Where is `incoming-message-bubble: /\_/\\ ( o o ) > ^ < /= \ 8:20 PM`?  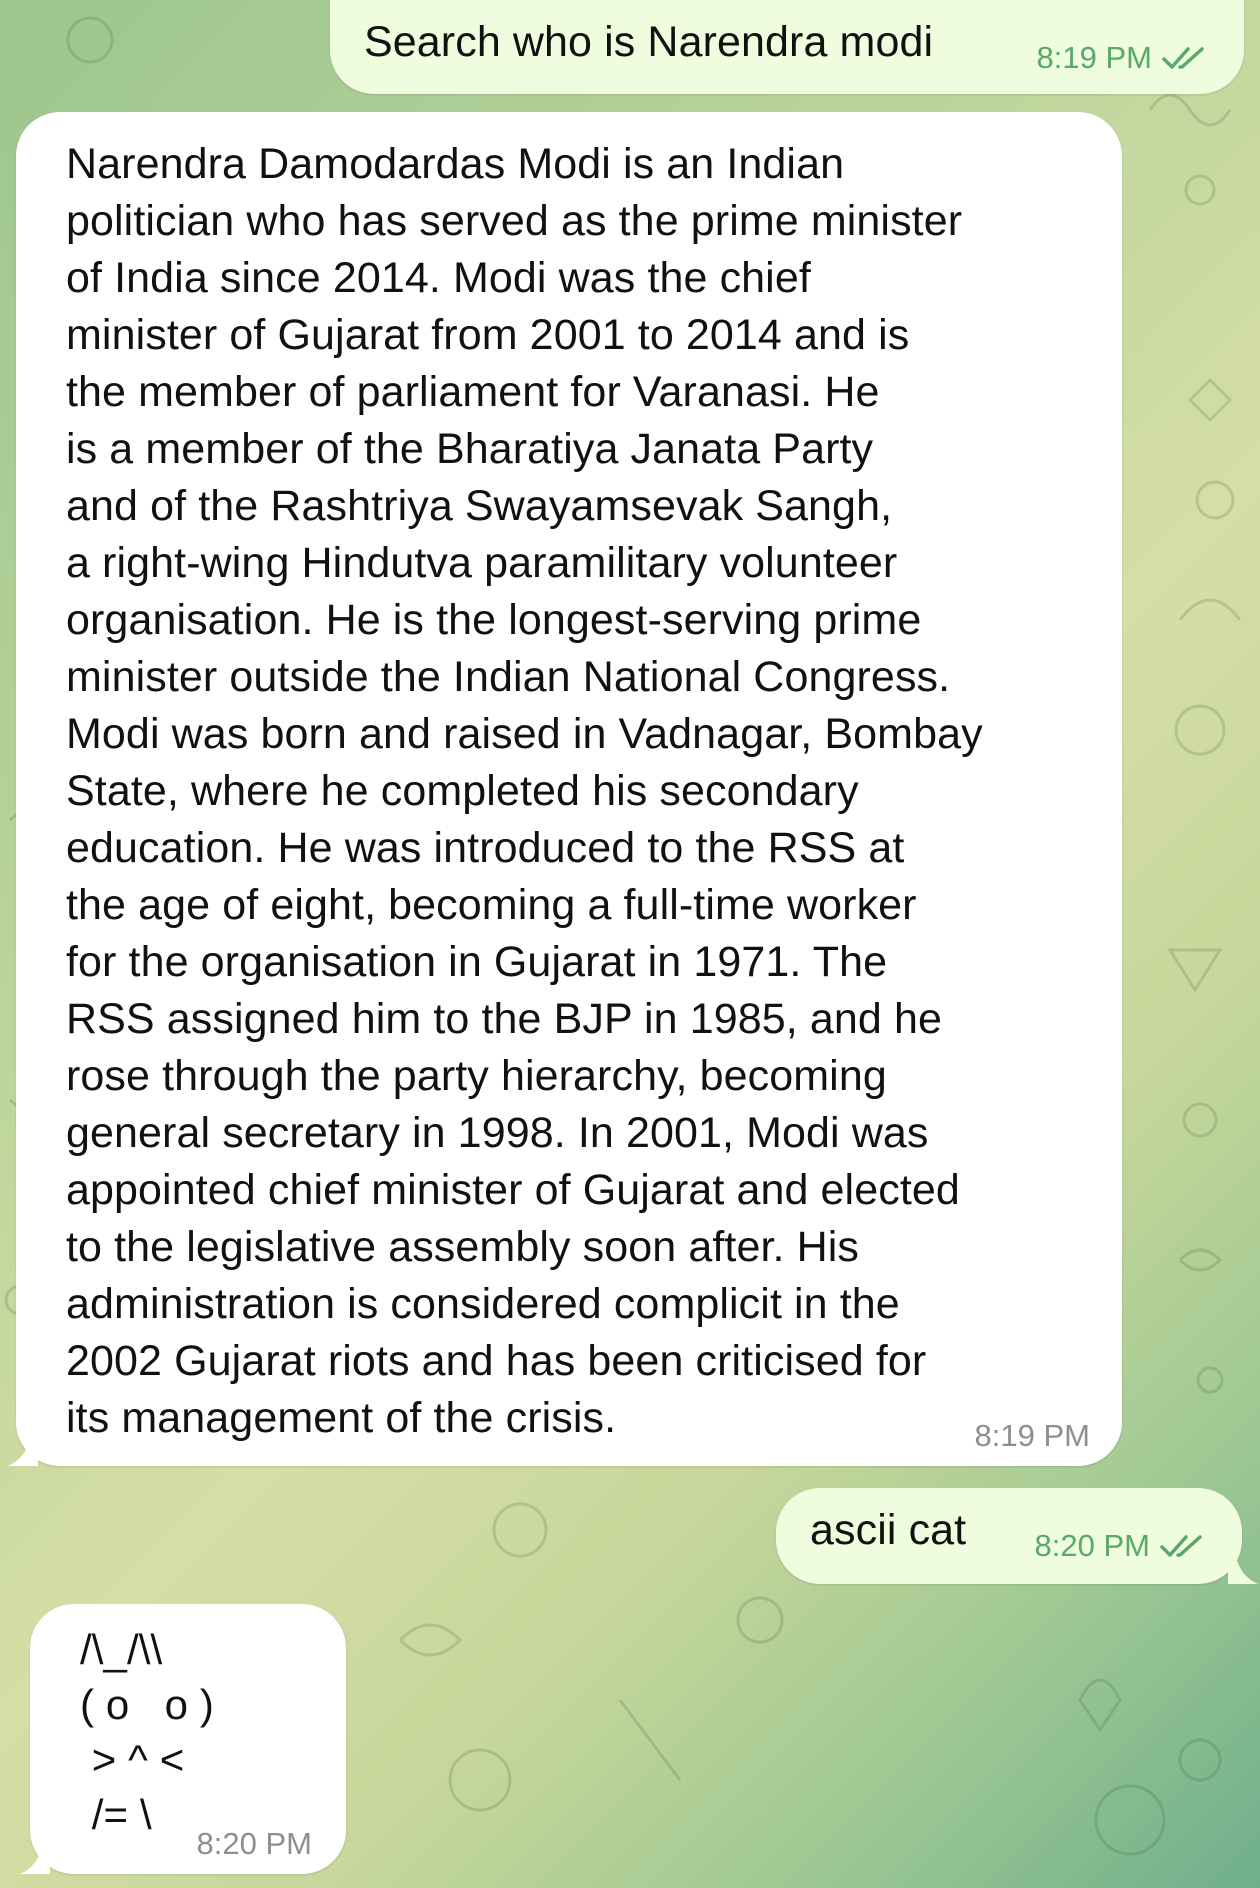 incoming-message-bubble: /\_/\\ ( o o ) > ^ < /= \ 8:20 PM is located at coordinates (188, 1739).